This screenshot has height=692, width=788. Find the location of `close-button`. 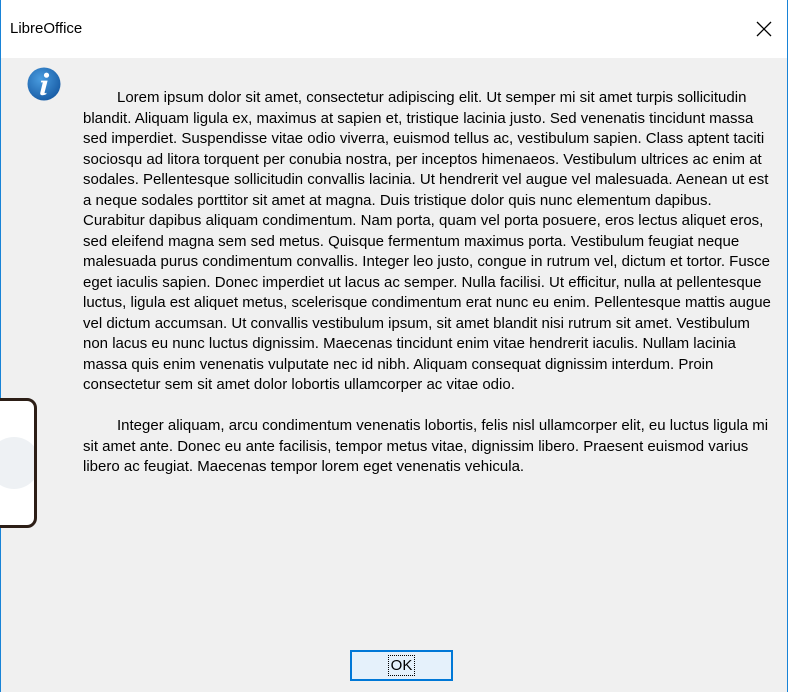

close-button is located at coordinates (764, 29).